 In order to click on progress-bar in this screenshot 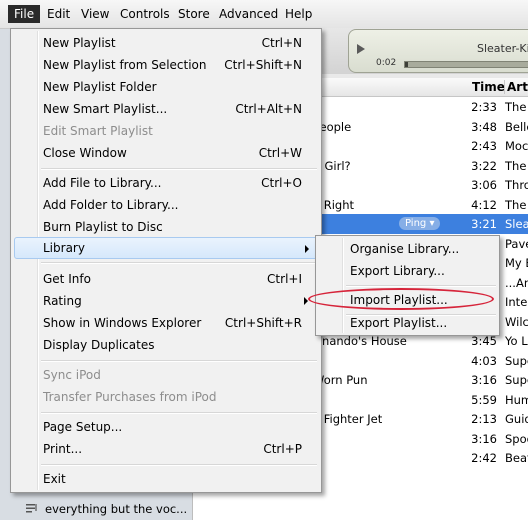, I will do `click(466, 64)`.